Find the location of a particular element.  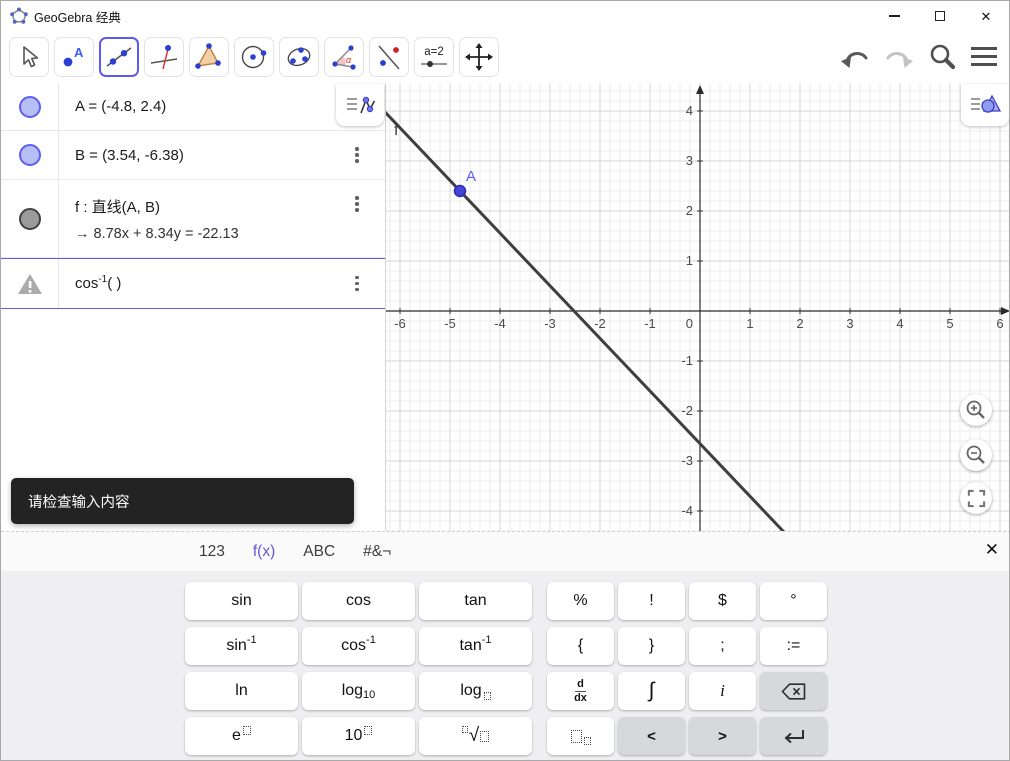

row-menu-input is located at coordinates (357, 284).